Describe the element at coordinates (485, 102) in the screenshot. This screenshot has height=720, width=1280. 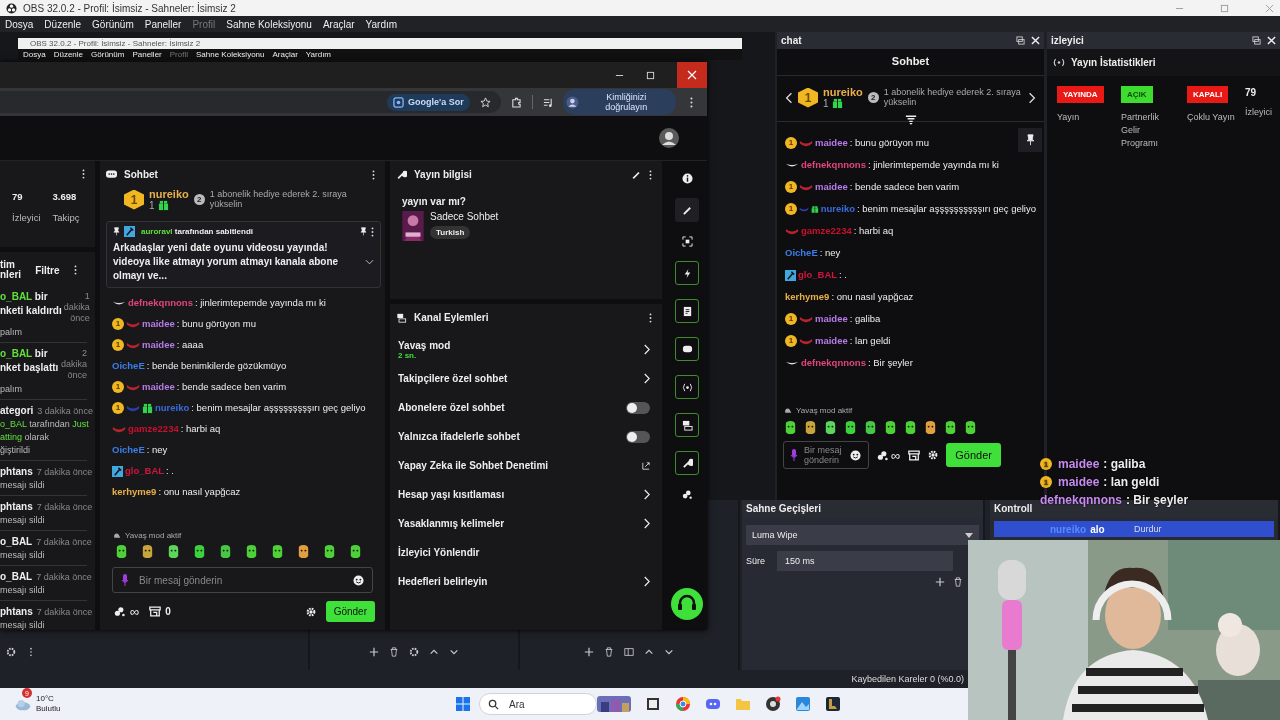
I see `star-icon` at that location.